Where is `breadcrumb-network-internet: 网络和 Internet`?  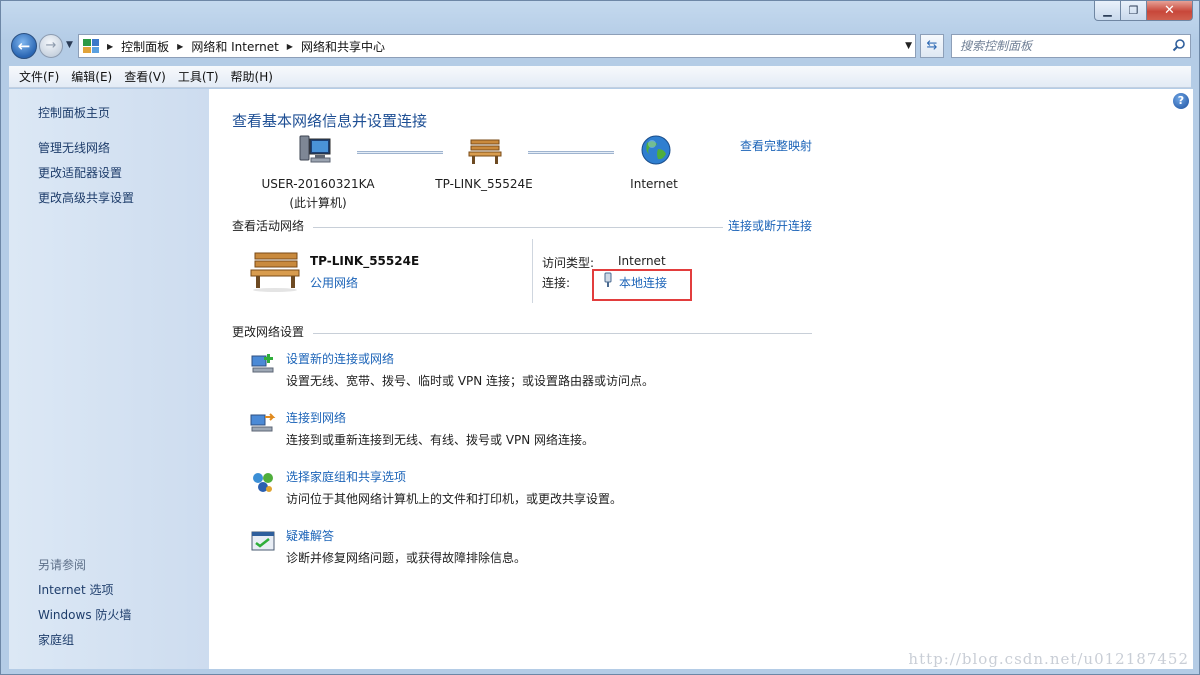
breadcrumb-network-internet: 网络和 Internet is located at coordinates (234, 46).